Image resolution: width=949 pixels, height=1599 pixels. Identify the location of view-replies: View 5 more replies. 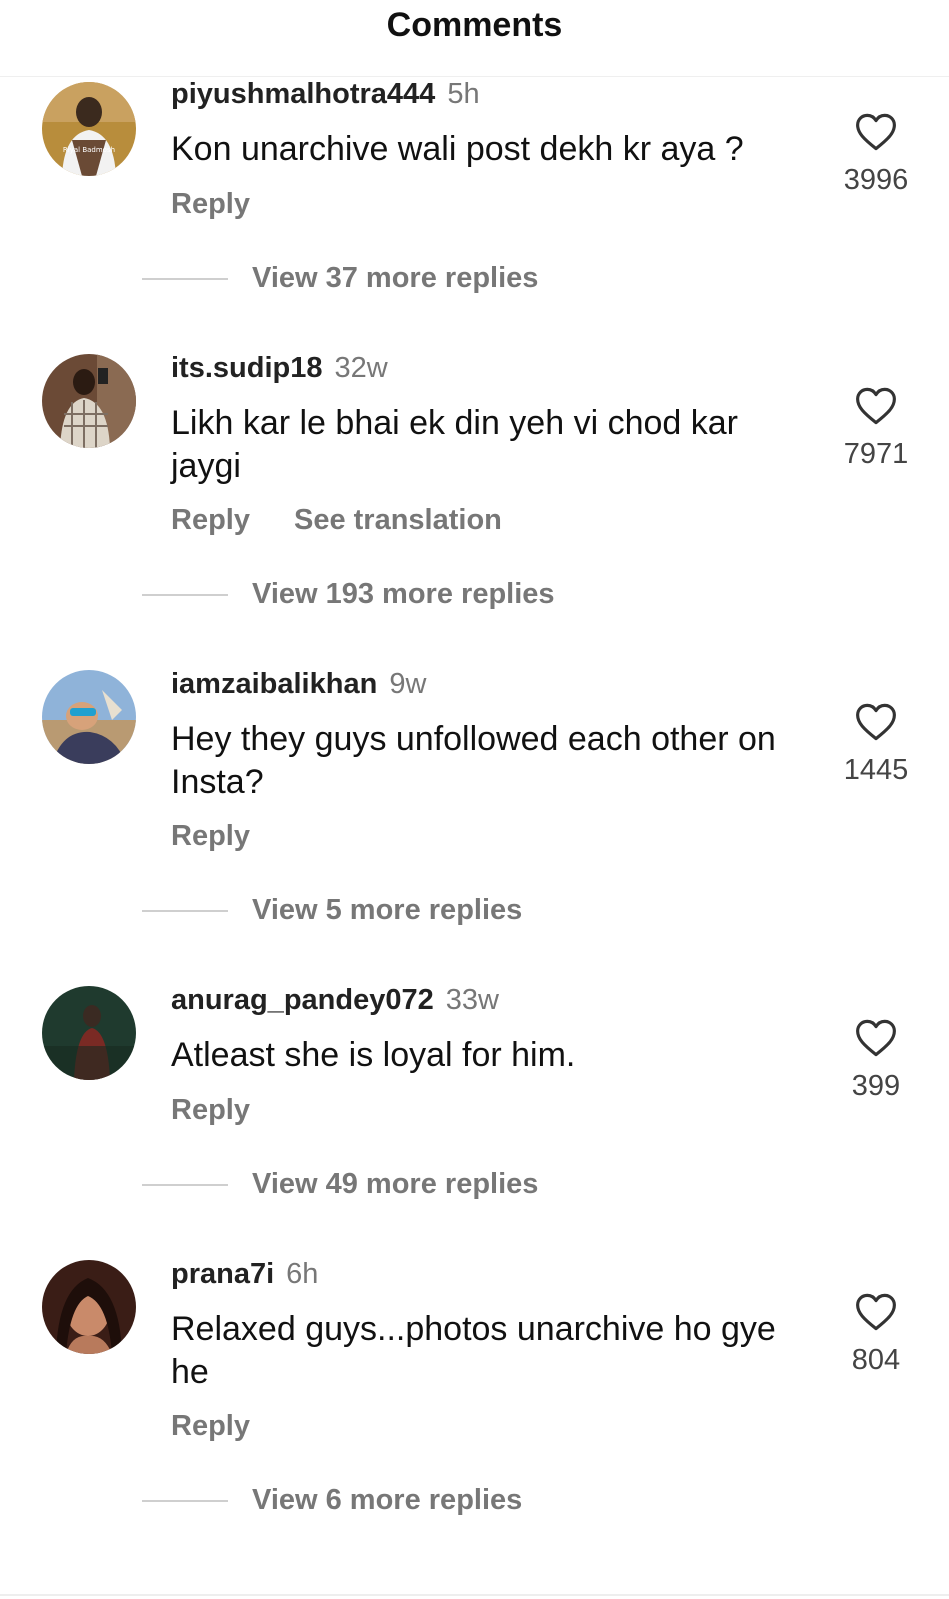
(332, 910).